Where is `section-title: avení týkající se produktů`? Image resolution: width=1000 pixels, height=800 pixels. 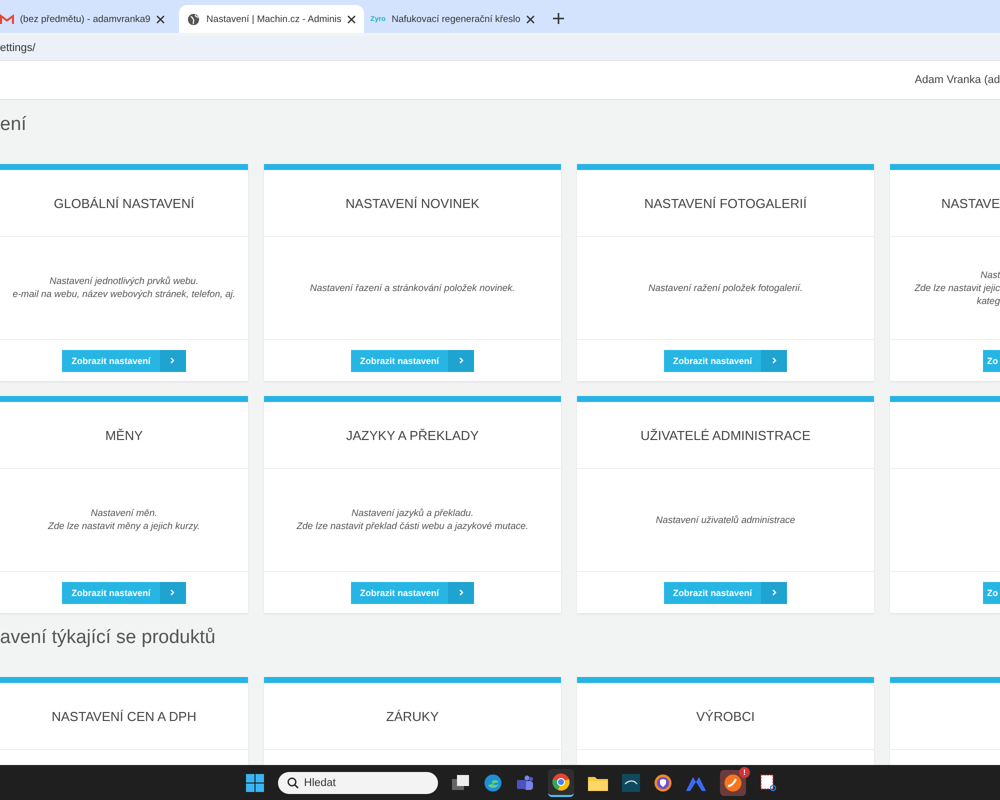
section-title: avení týkající se produktů is located at coordinates (108, 638).